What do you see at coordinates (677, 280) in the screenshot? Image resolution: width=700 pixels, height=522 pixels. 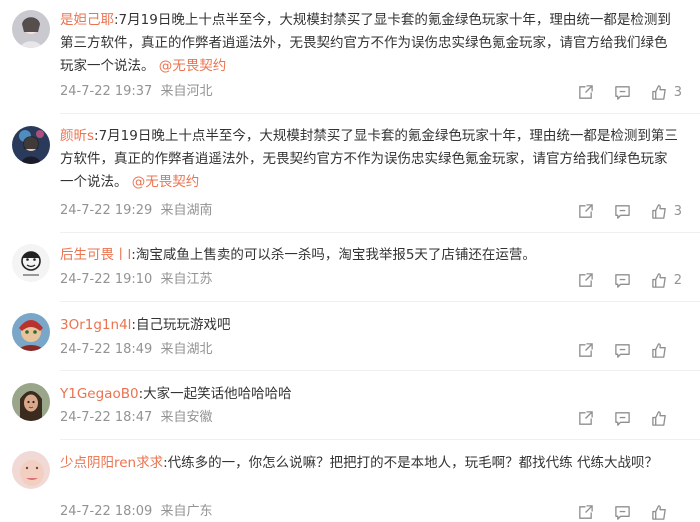 I see `like-count: 2` at bounding box center [677, 280].